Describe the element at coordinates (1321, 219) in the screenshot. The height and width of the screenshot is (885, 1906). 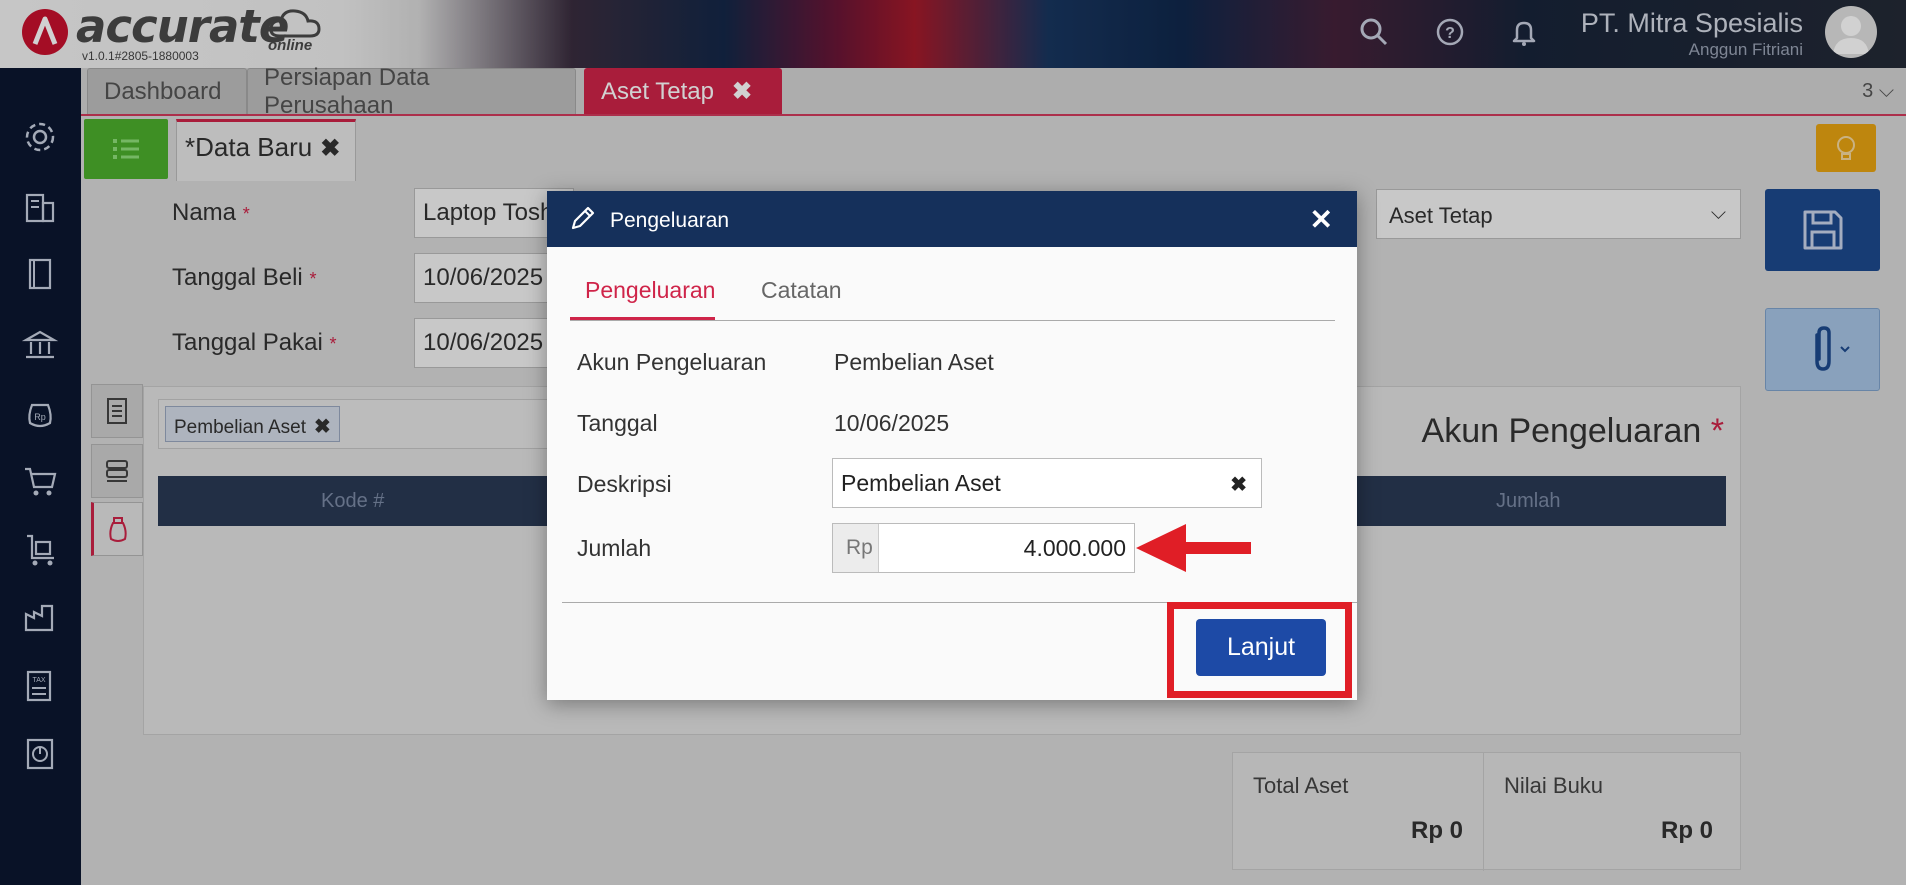
I see `close-icon: ✕` at that location.